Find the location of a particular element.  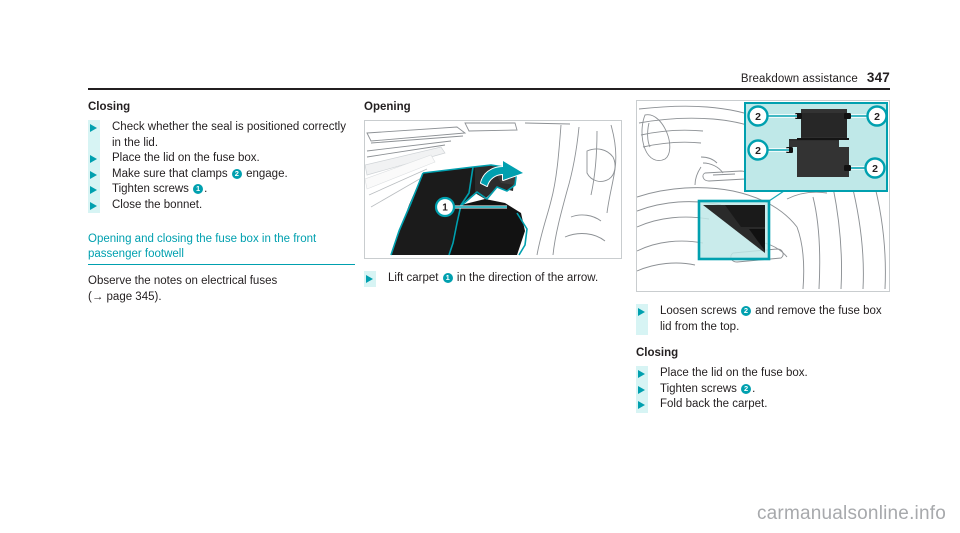

section-heading-underline is located at coordinates (221, 265).